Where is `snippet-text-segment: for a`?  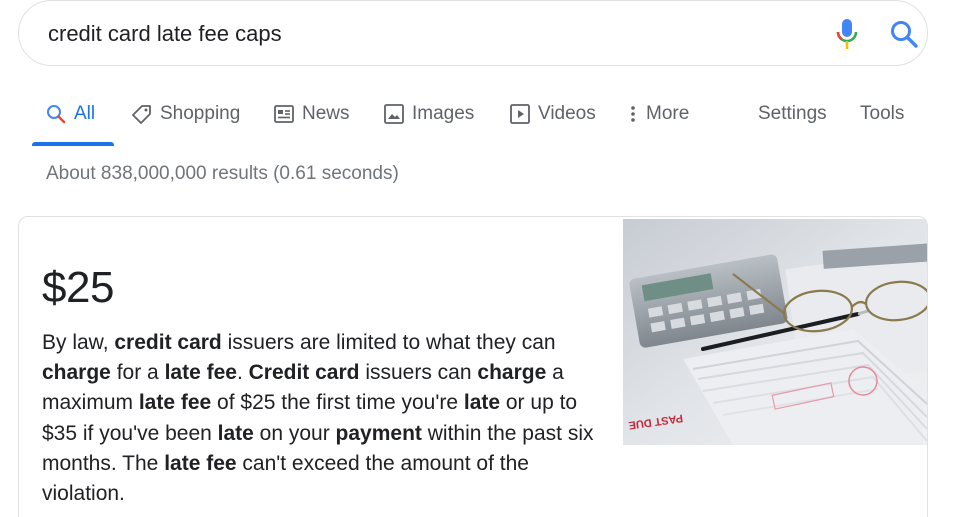
snippet-text-segment: for a is located at coordinates (137, 373).